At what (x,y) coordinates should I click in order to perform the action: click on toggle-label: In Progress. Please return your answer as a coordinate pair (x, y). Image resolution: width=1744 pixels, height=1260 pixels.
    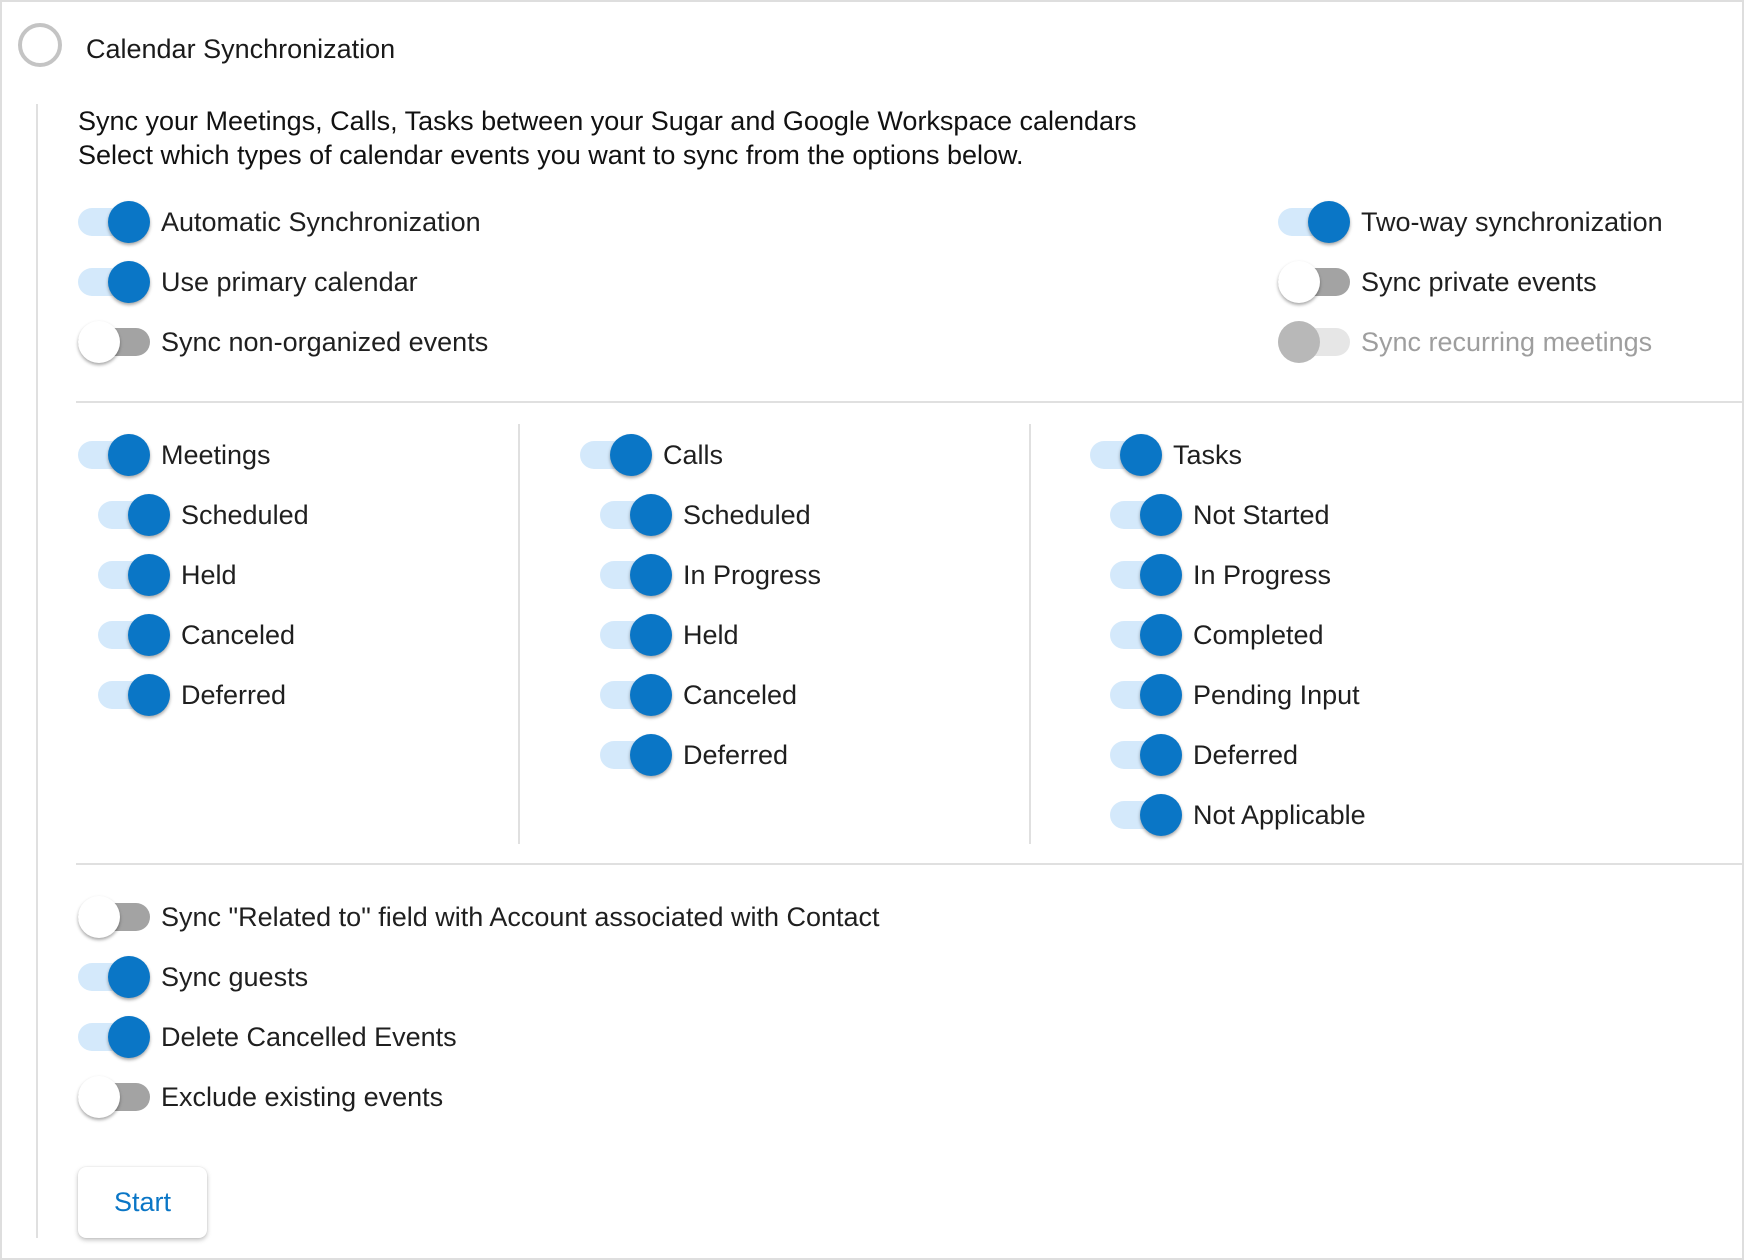
    Looking at the image, I should click on (1262, 575).